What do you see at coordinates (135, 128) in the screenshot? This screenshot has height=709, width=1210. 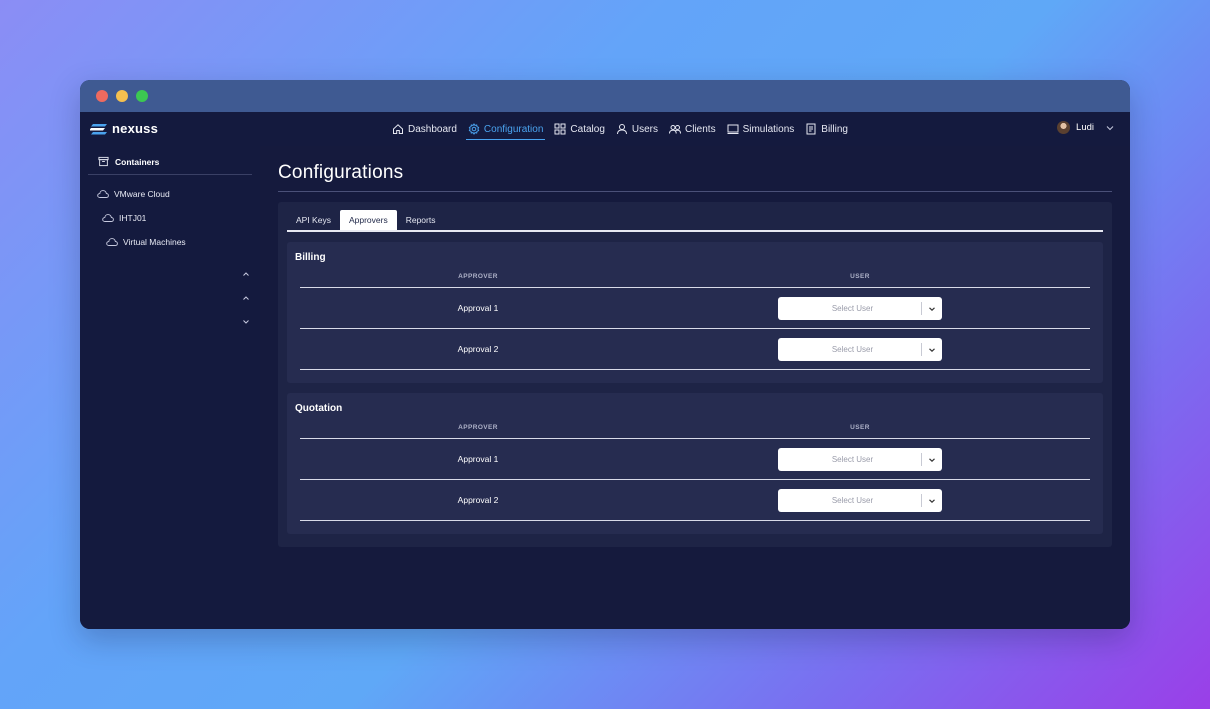 I see `brand-name: nexuss` at bounding box center [135, 128].